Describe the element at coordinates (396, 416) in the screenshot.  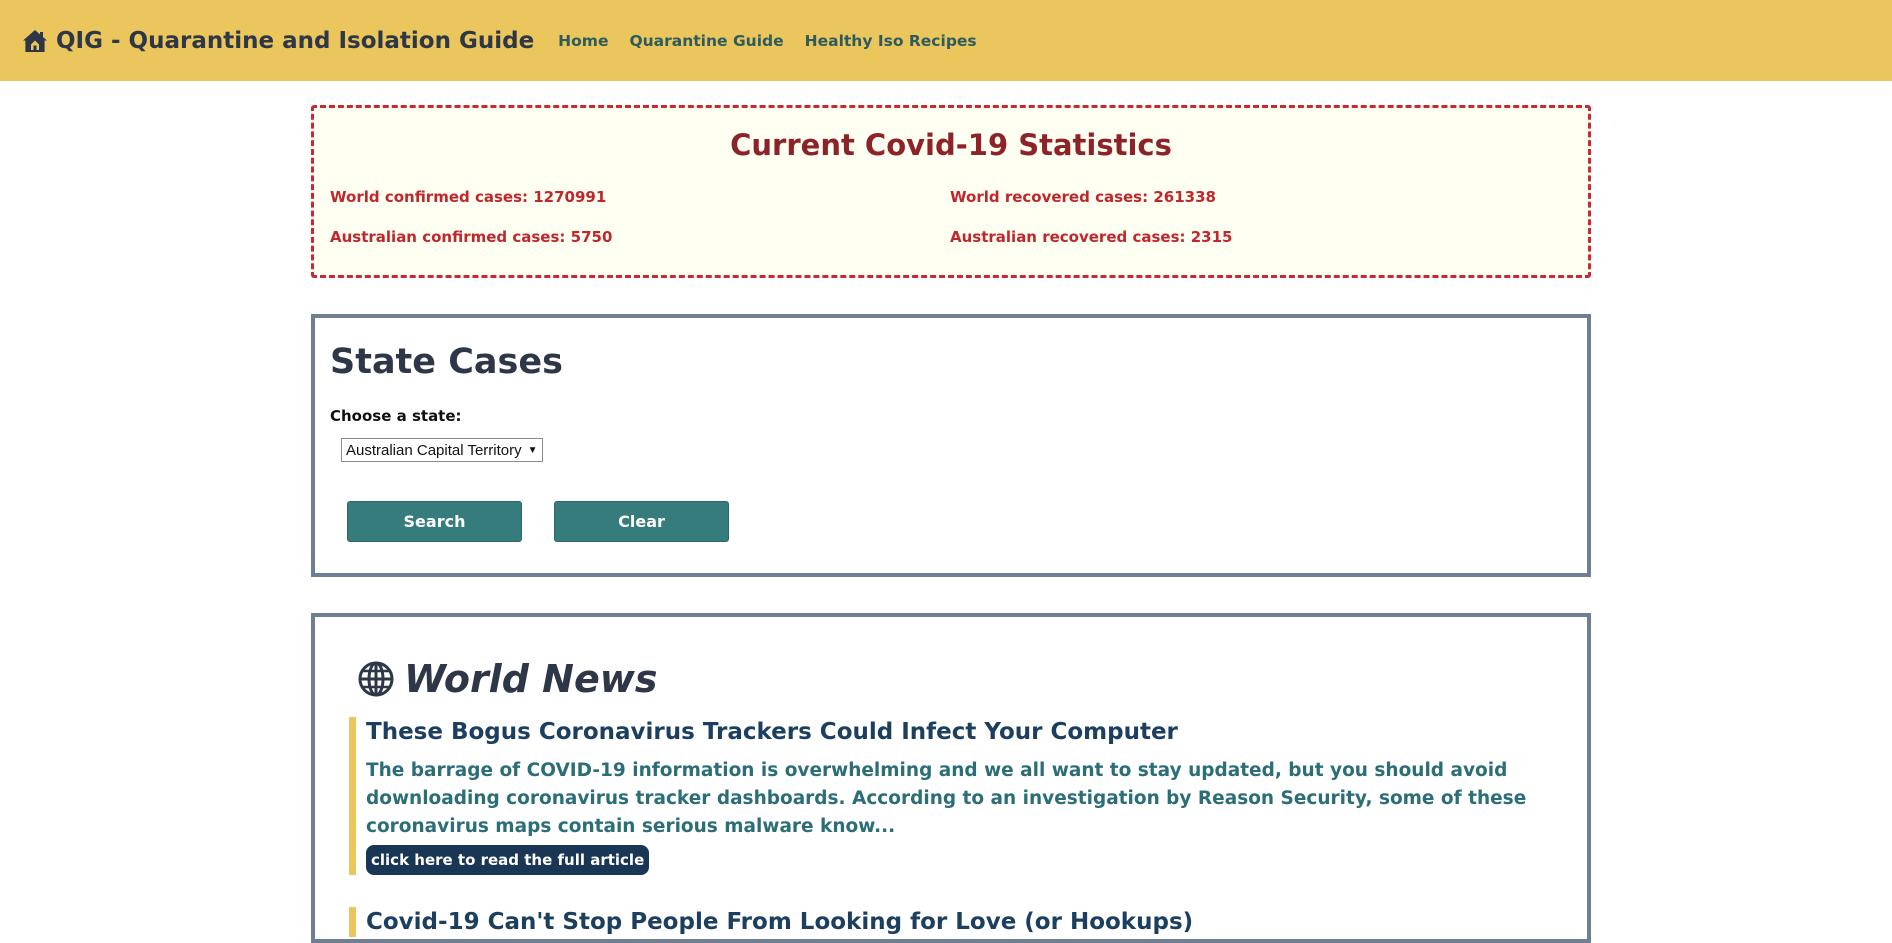
I see `choose-state-label: Choose a state:` at that location.